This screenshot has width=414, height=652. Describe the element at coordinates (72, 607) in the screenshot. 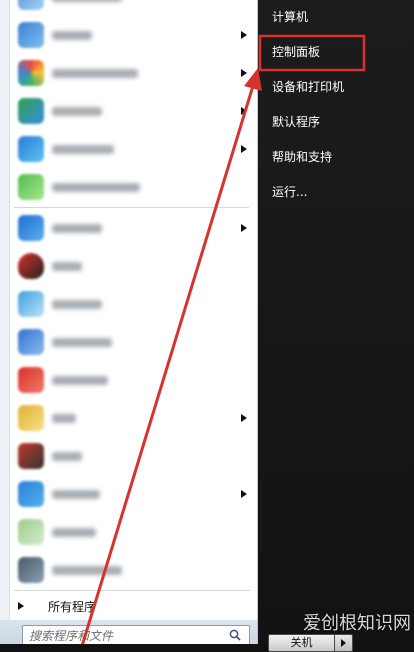

I see `all-programs-label: 所有程序` at that location.